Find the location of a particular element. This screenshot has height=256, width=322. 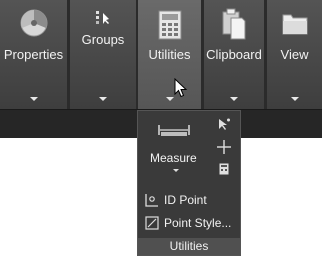

utilities-label: Utilities is located at coordinates (169, 54).